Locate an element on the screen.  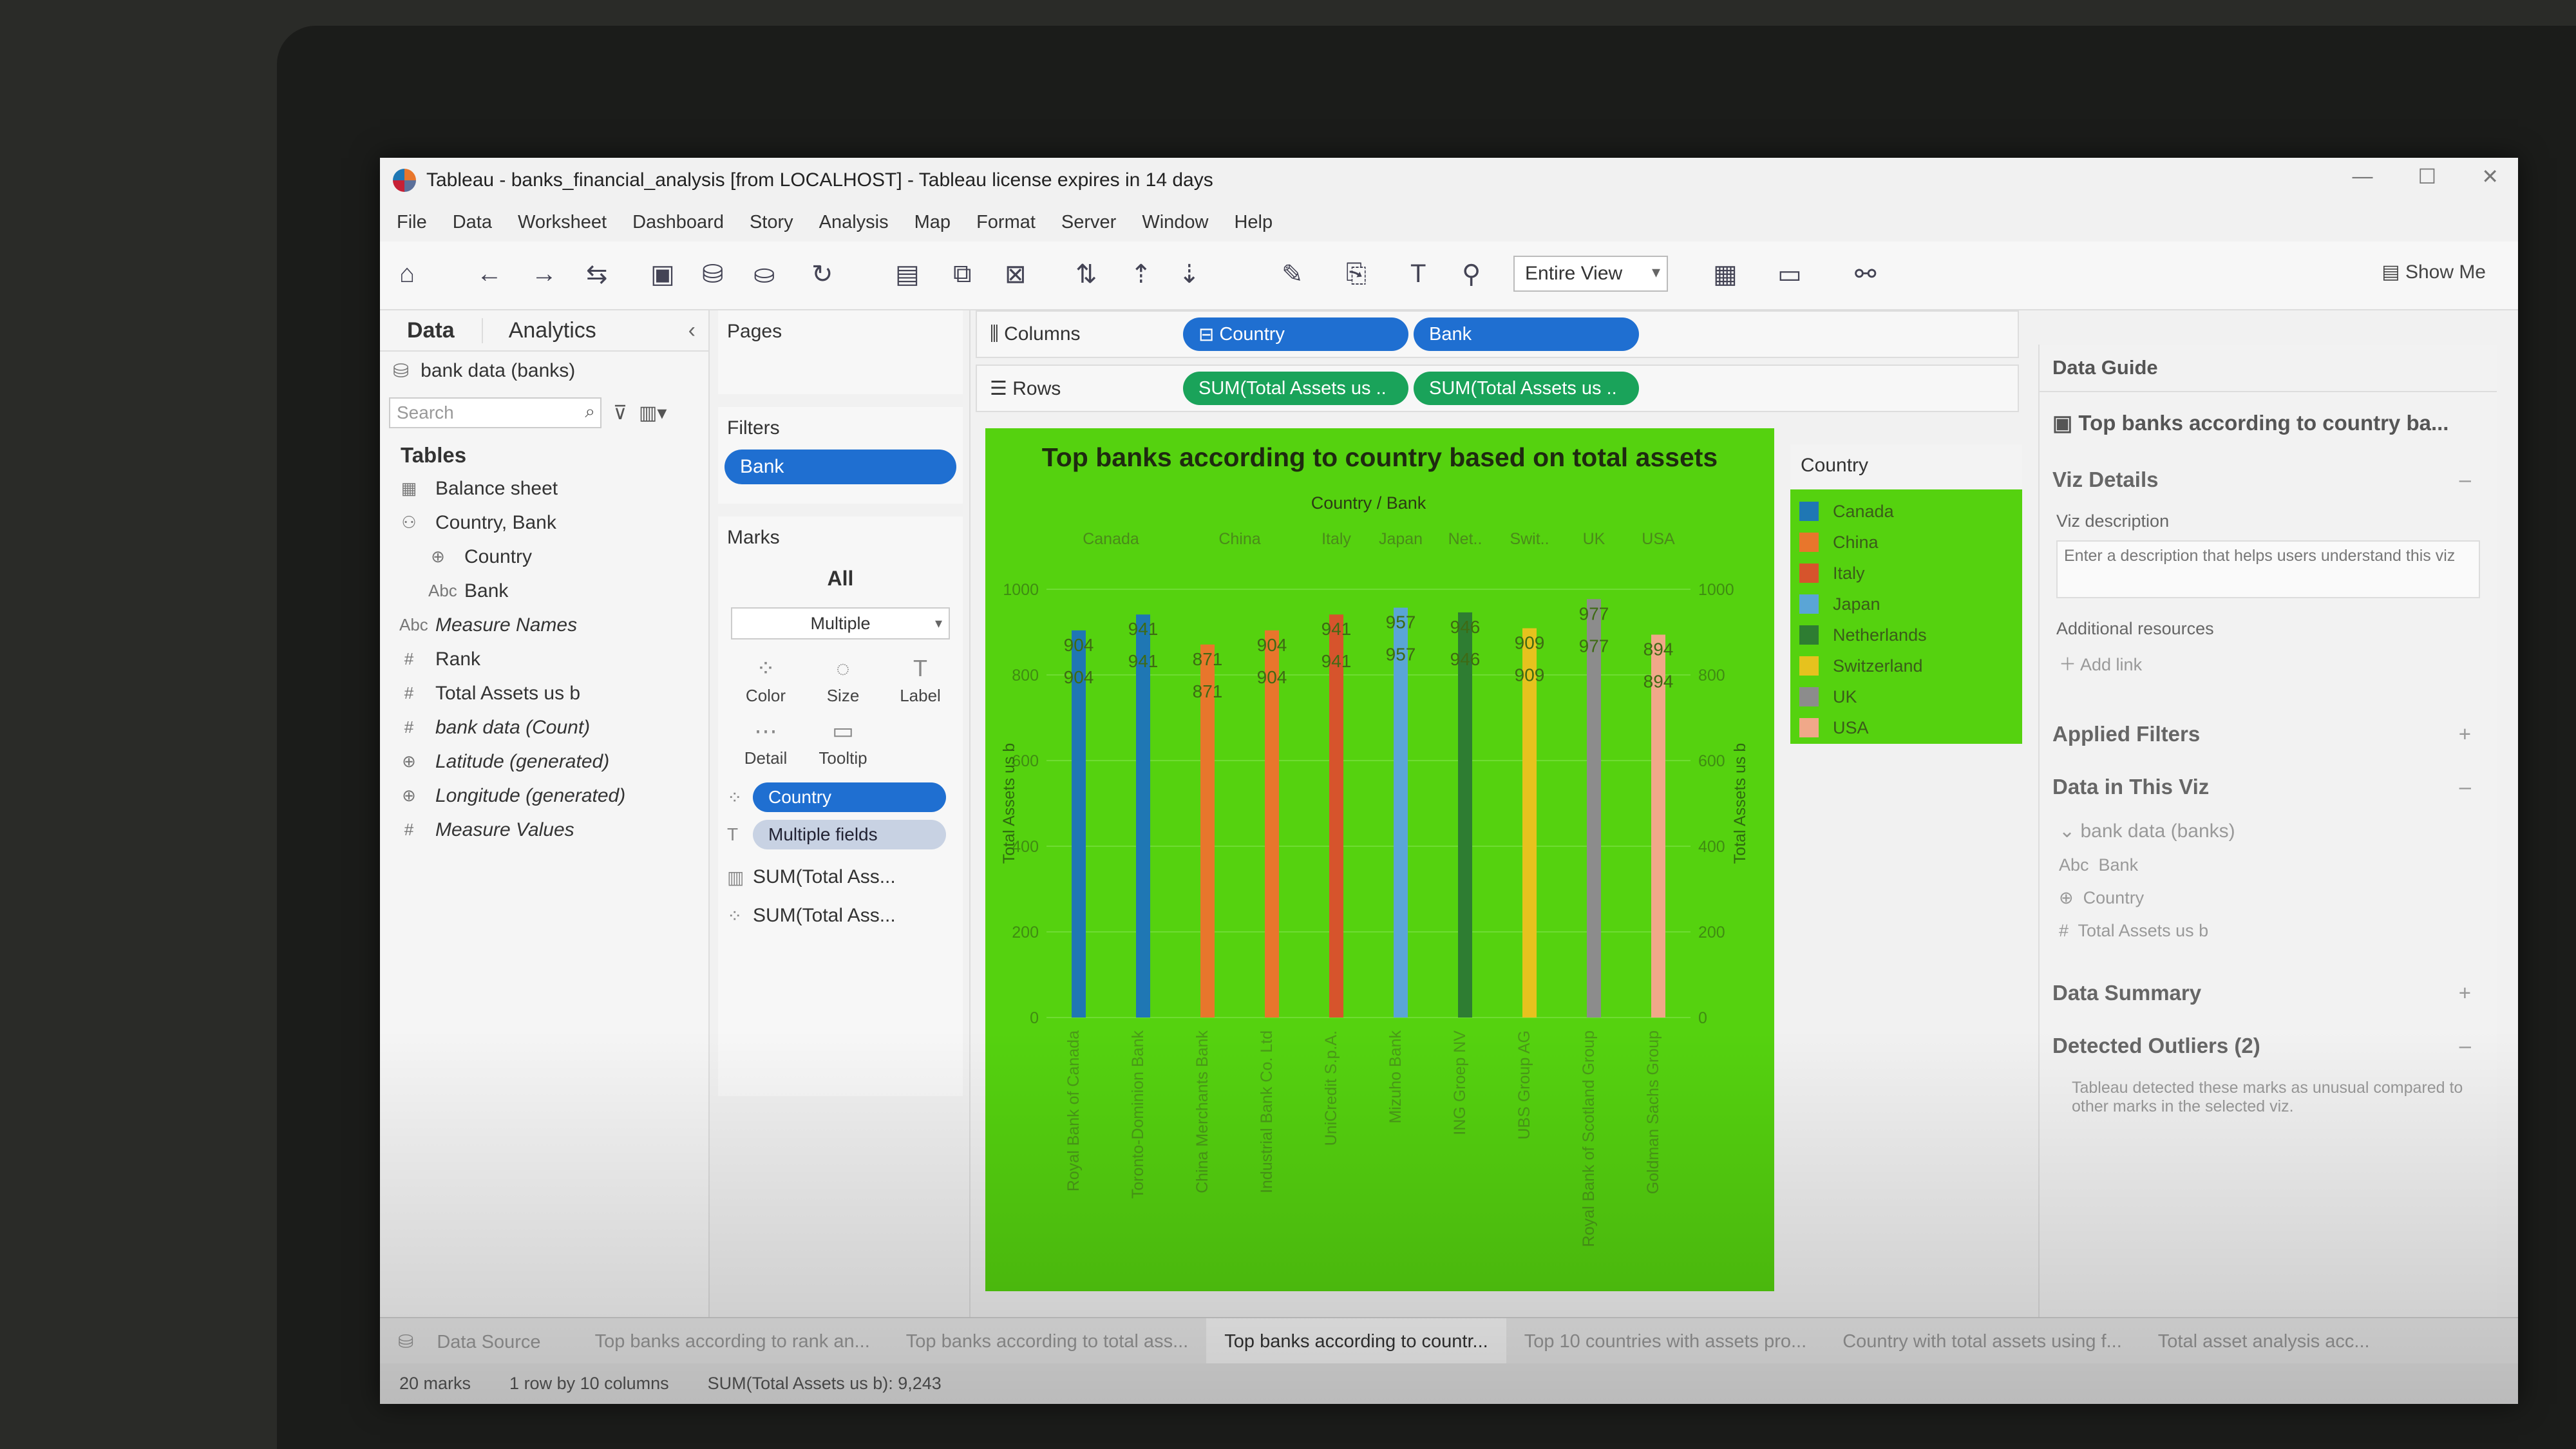
duplicate-sheet-icon: ⧉ is located at coordinates (963, 274).